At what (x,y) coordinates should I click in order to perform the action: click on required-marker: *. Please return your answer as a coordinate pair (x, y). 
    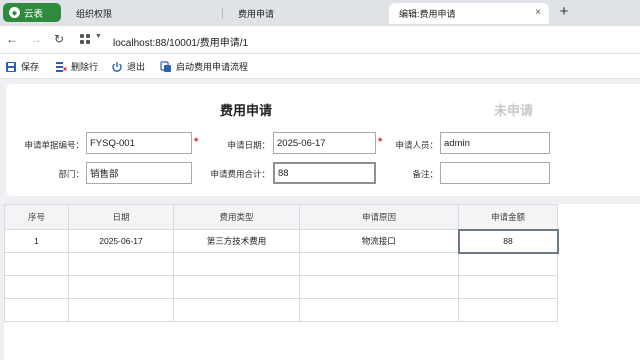
    Looking at the image, I should click on (196, 142).